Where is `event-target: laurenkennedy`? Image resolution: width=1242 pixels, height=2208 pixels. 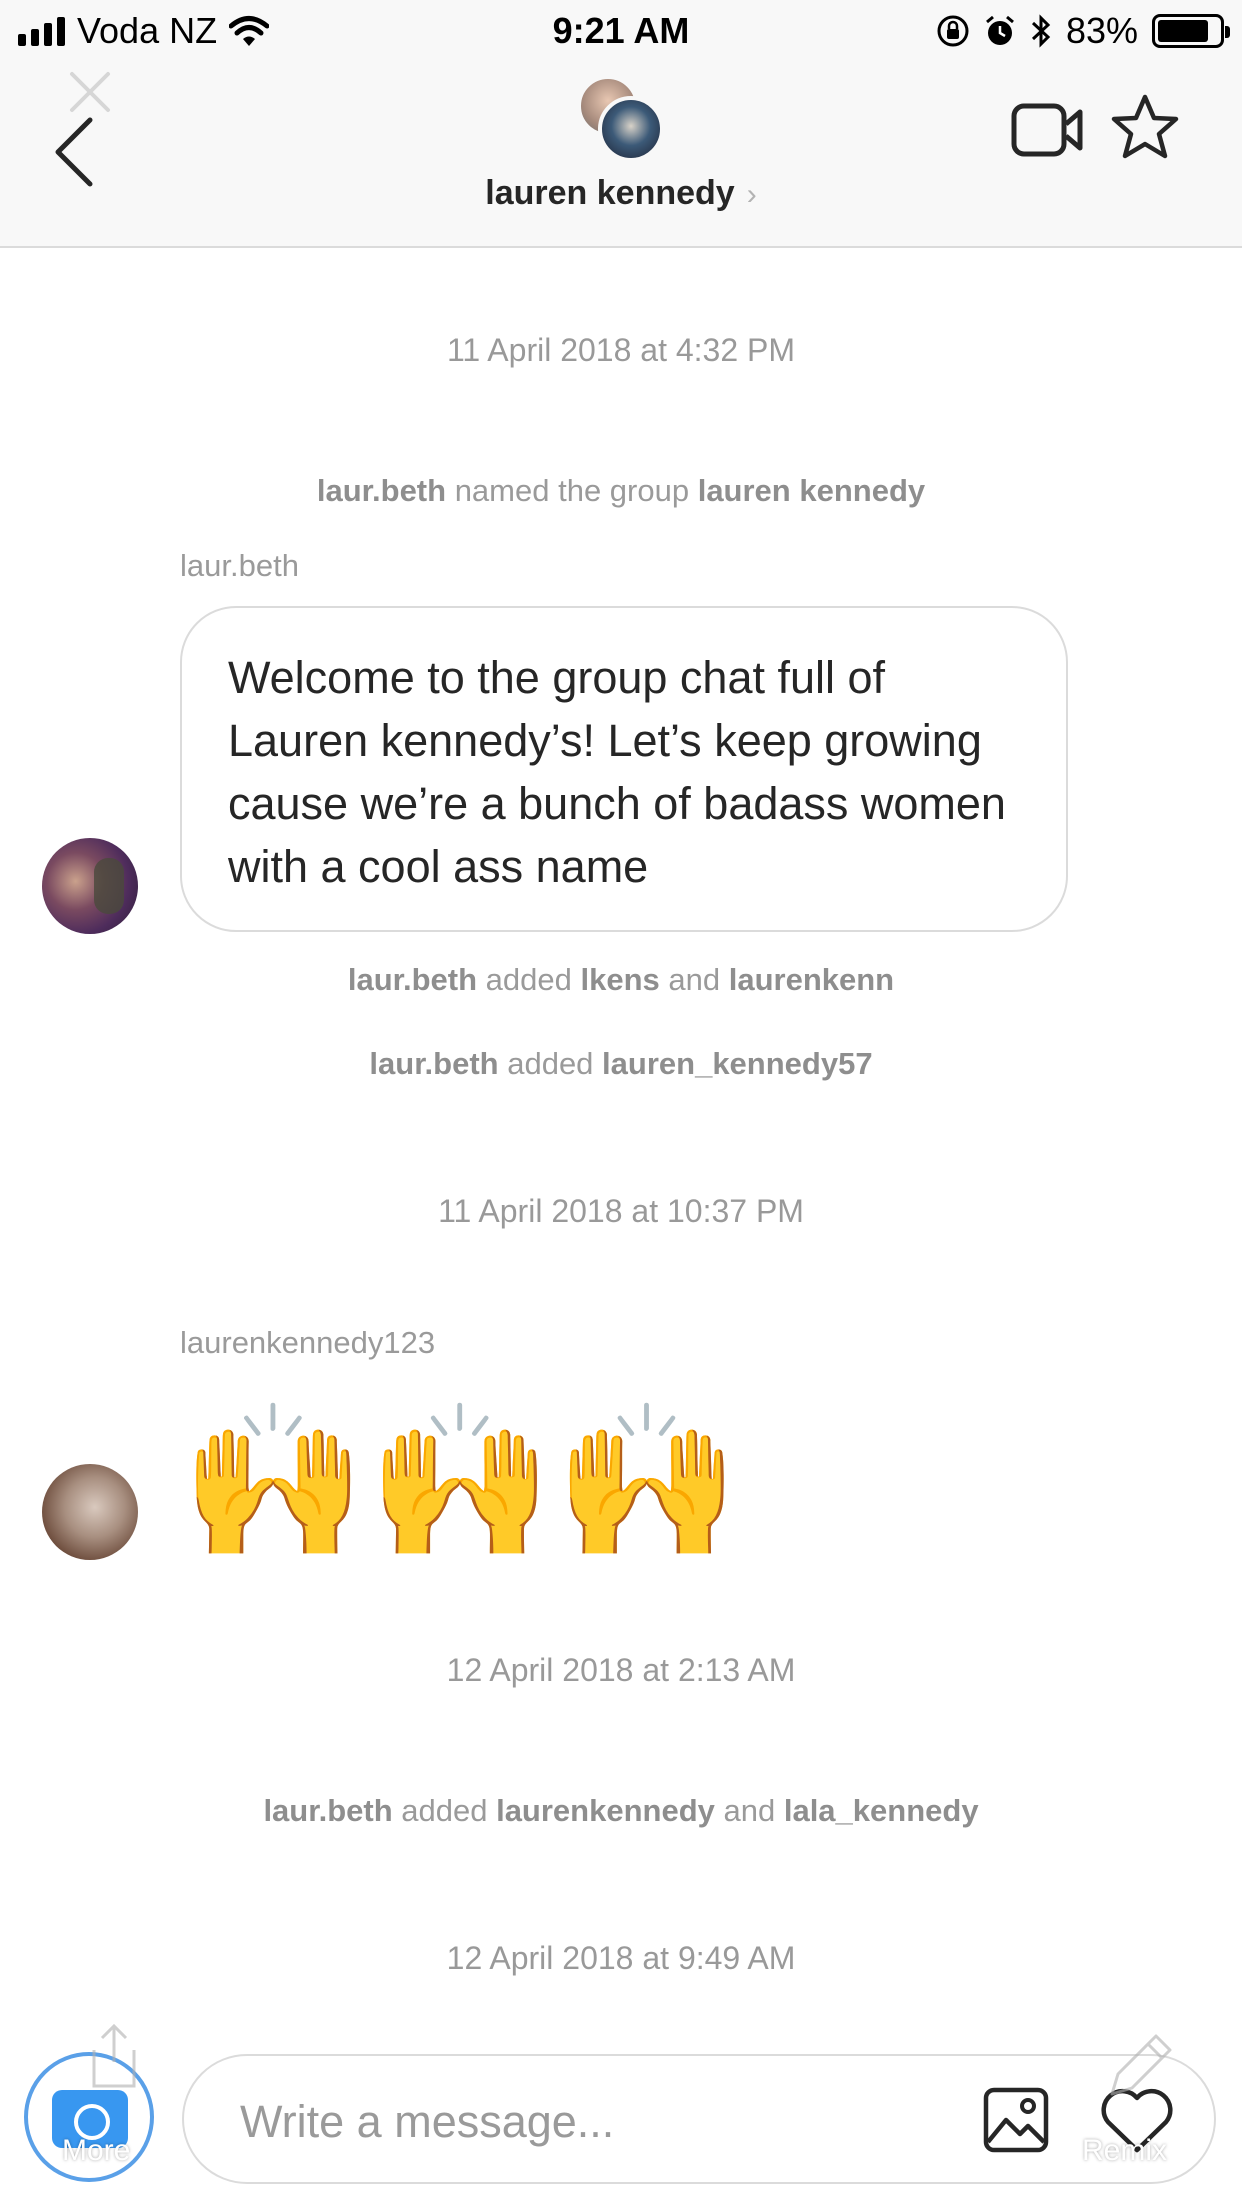
event-target: laurenkennedy is located at coordinates (605, 1810).